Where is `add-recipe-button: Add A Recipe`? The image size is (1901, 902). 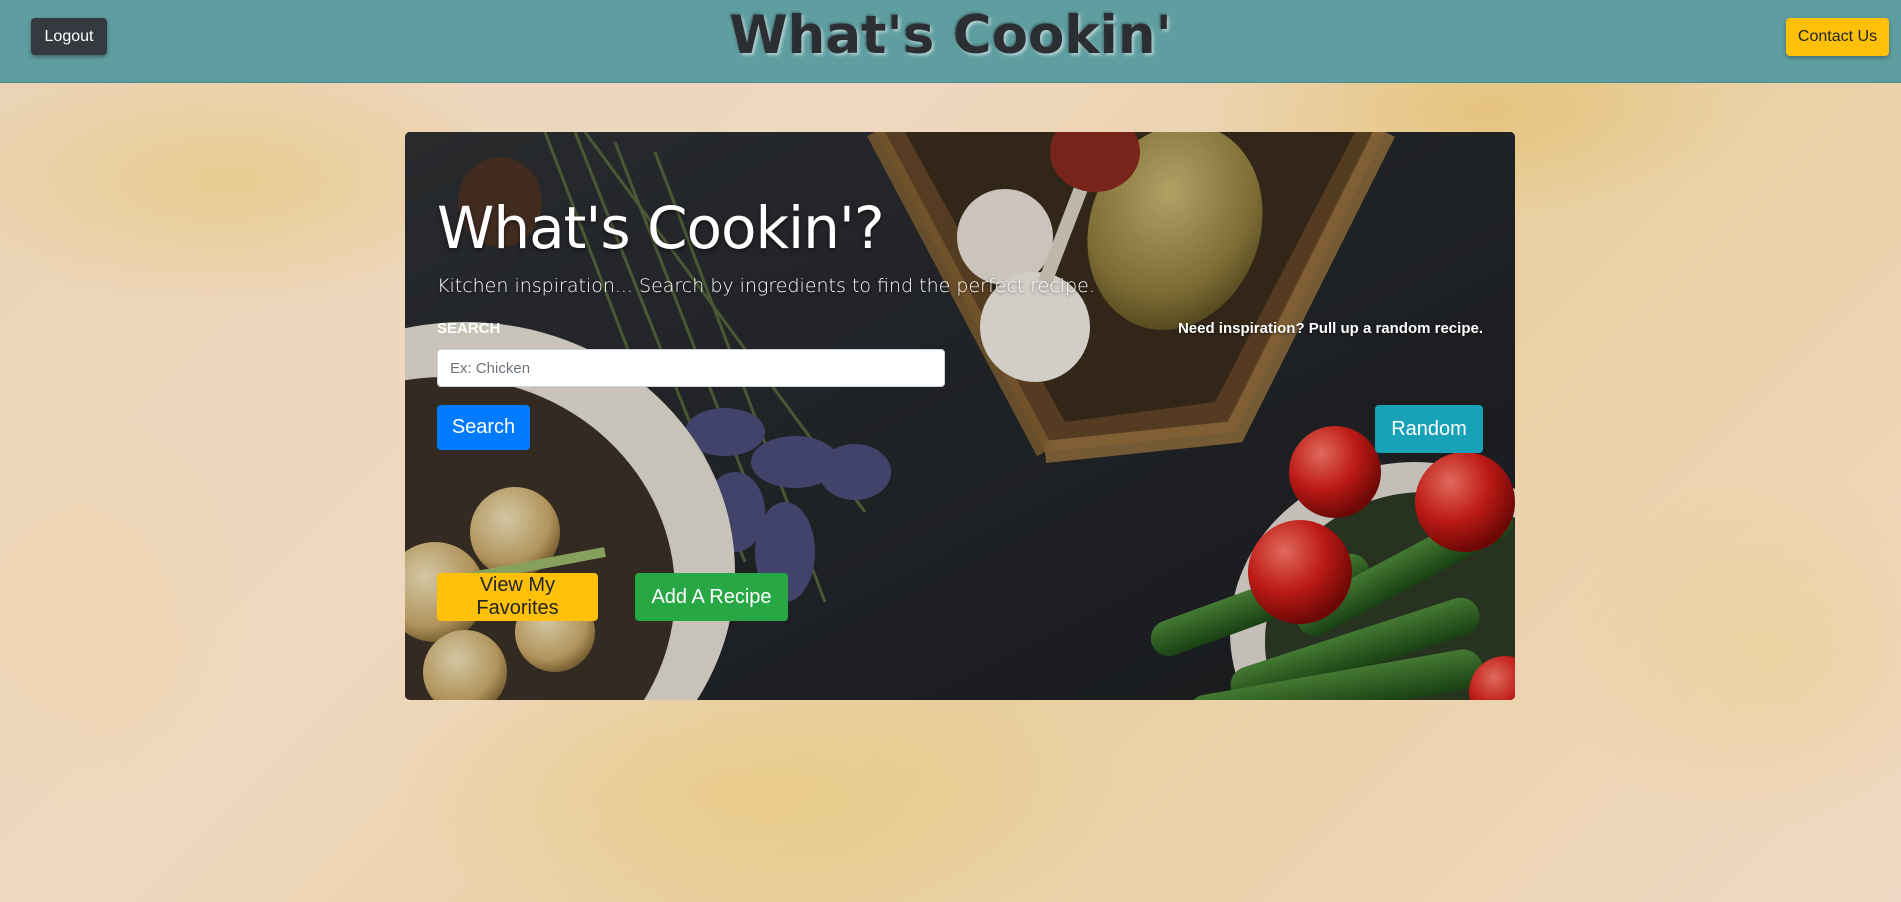
add-recipe-button: Add A Recipe is located at coordinates (711, 597).